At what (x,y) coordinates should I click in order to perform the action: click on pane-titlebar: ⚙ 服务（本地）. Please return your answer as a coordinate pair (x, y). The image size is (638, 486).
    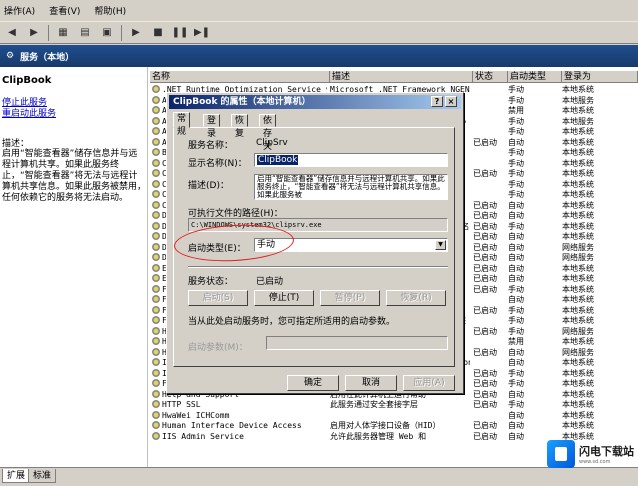
    Looking at the image, I should click on (319, 56).